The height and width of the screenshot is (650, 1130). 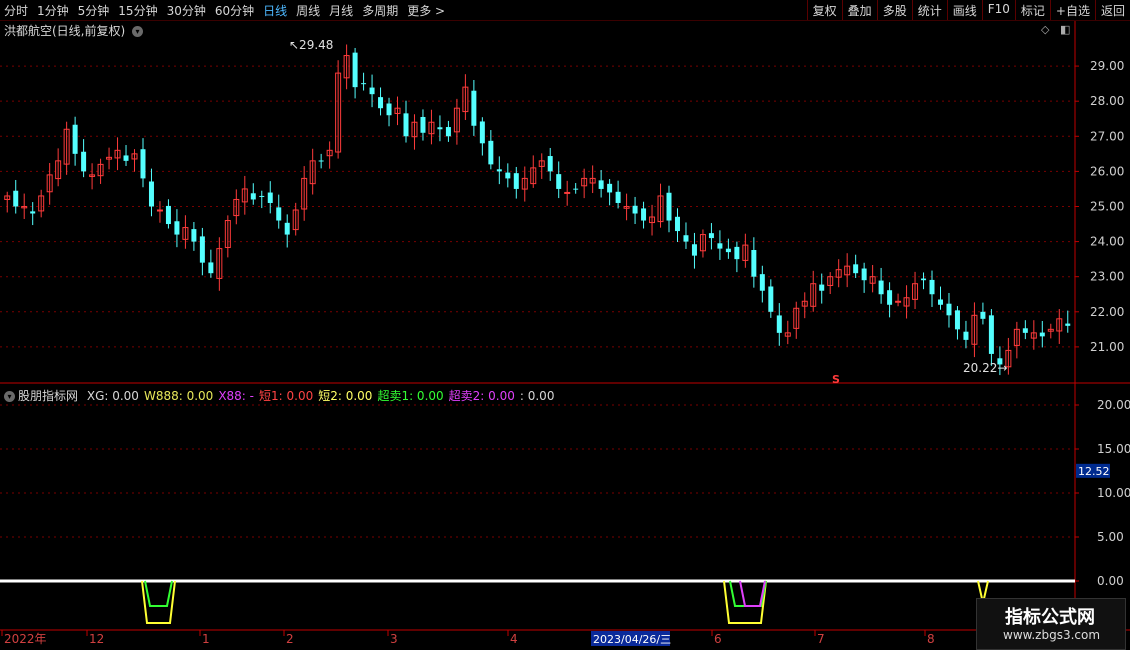 What do you see at coordinates (1110, 581) in the screenshot?
I see `indicator-tick-label: 0.00` at bounding box center [1110, 581].